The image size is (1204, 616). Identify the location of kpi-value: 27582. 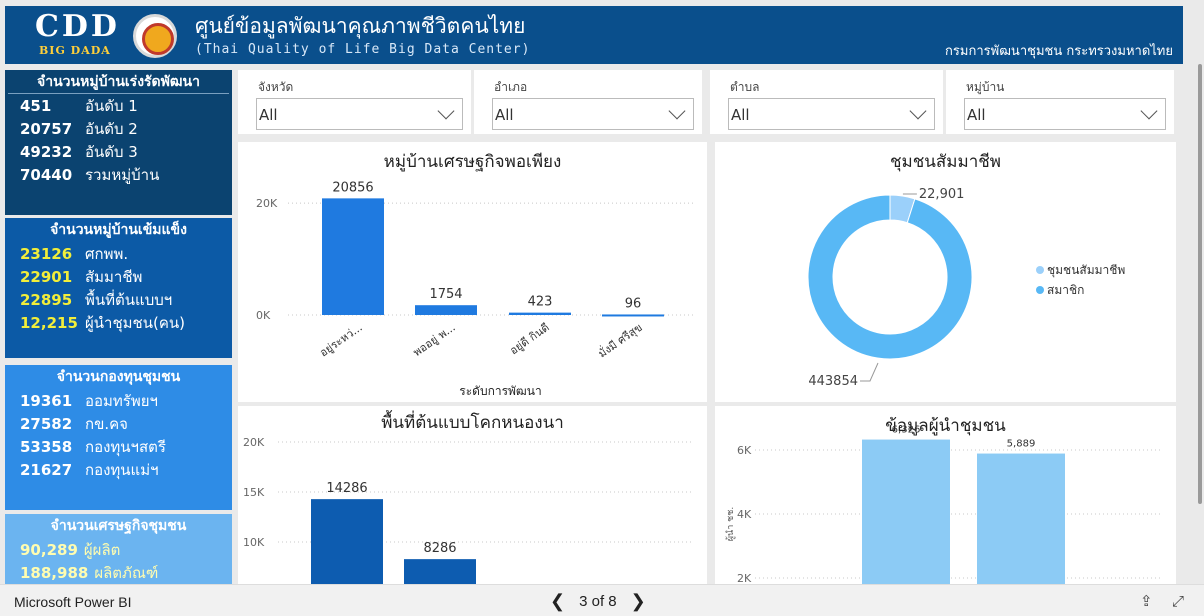
(46, 423).